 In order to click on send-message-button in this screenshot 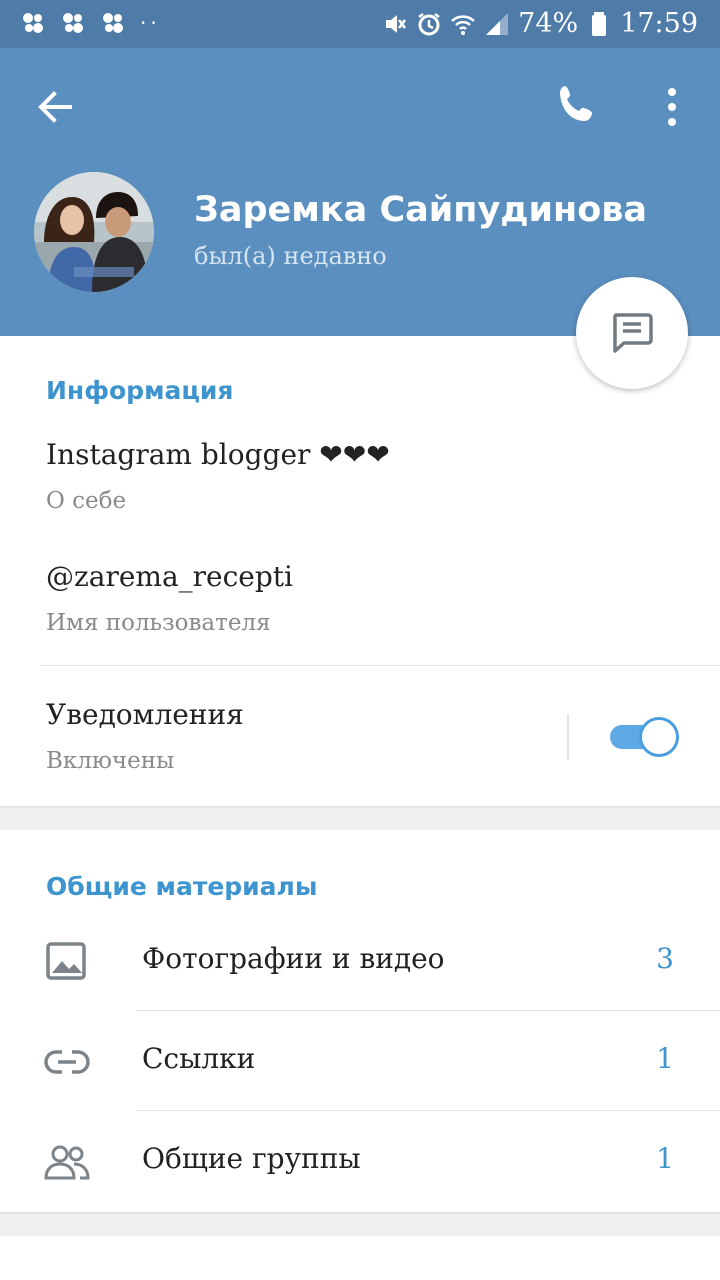, I will do `click(632, 333)`.